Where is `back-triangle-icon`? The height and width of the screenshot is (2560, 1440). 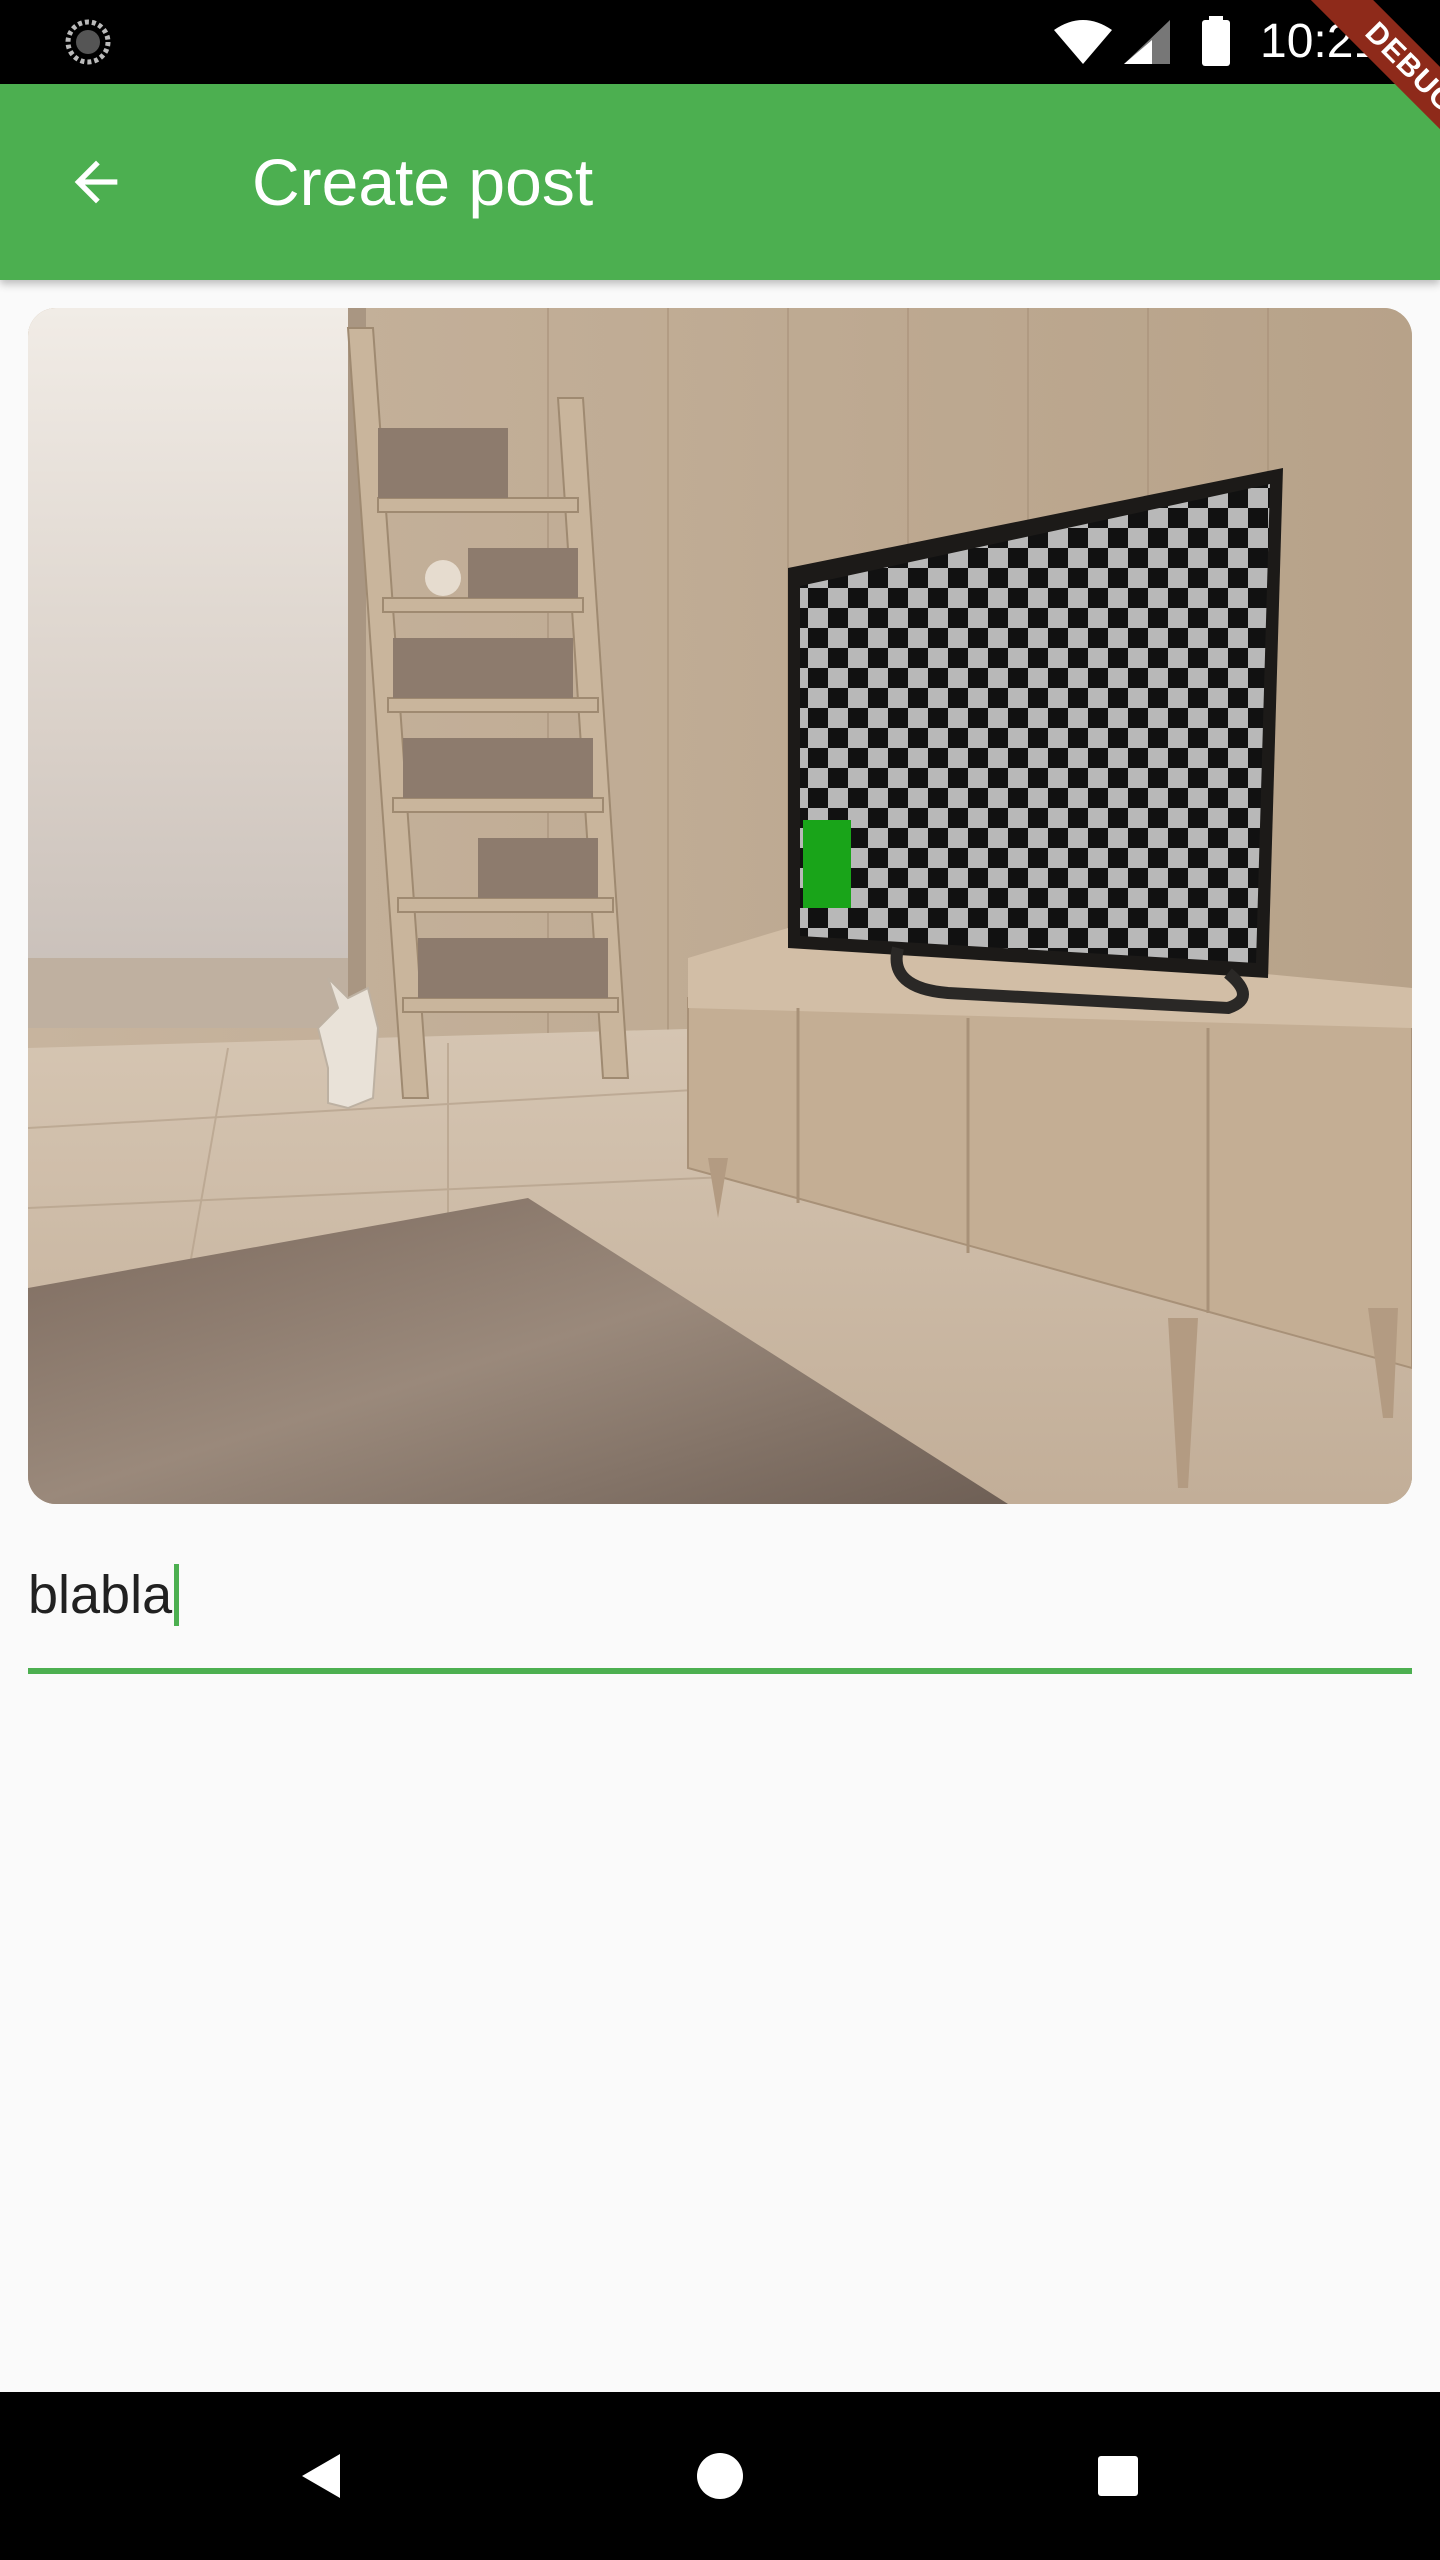
back-triangle-icon is located at coordinates (321, 2476).